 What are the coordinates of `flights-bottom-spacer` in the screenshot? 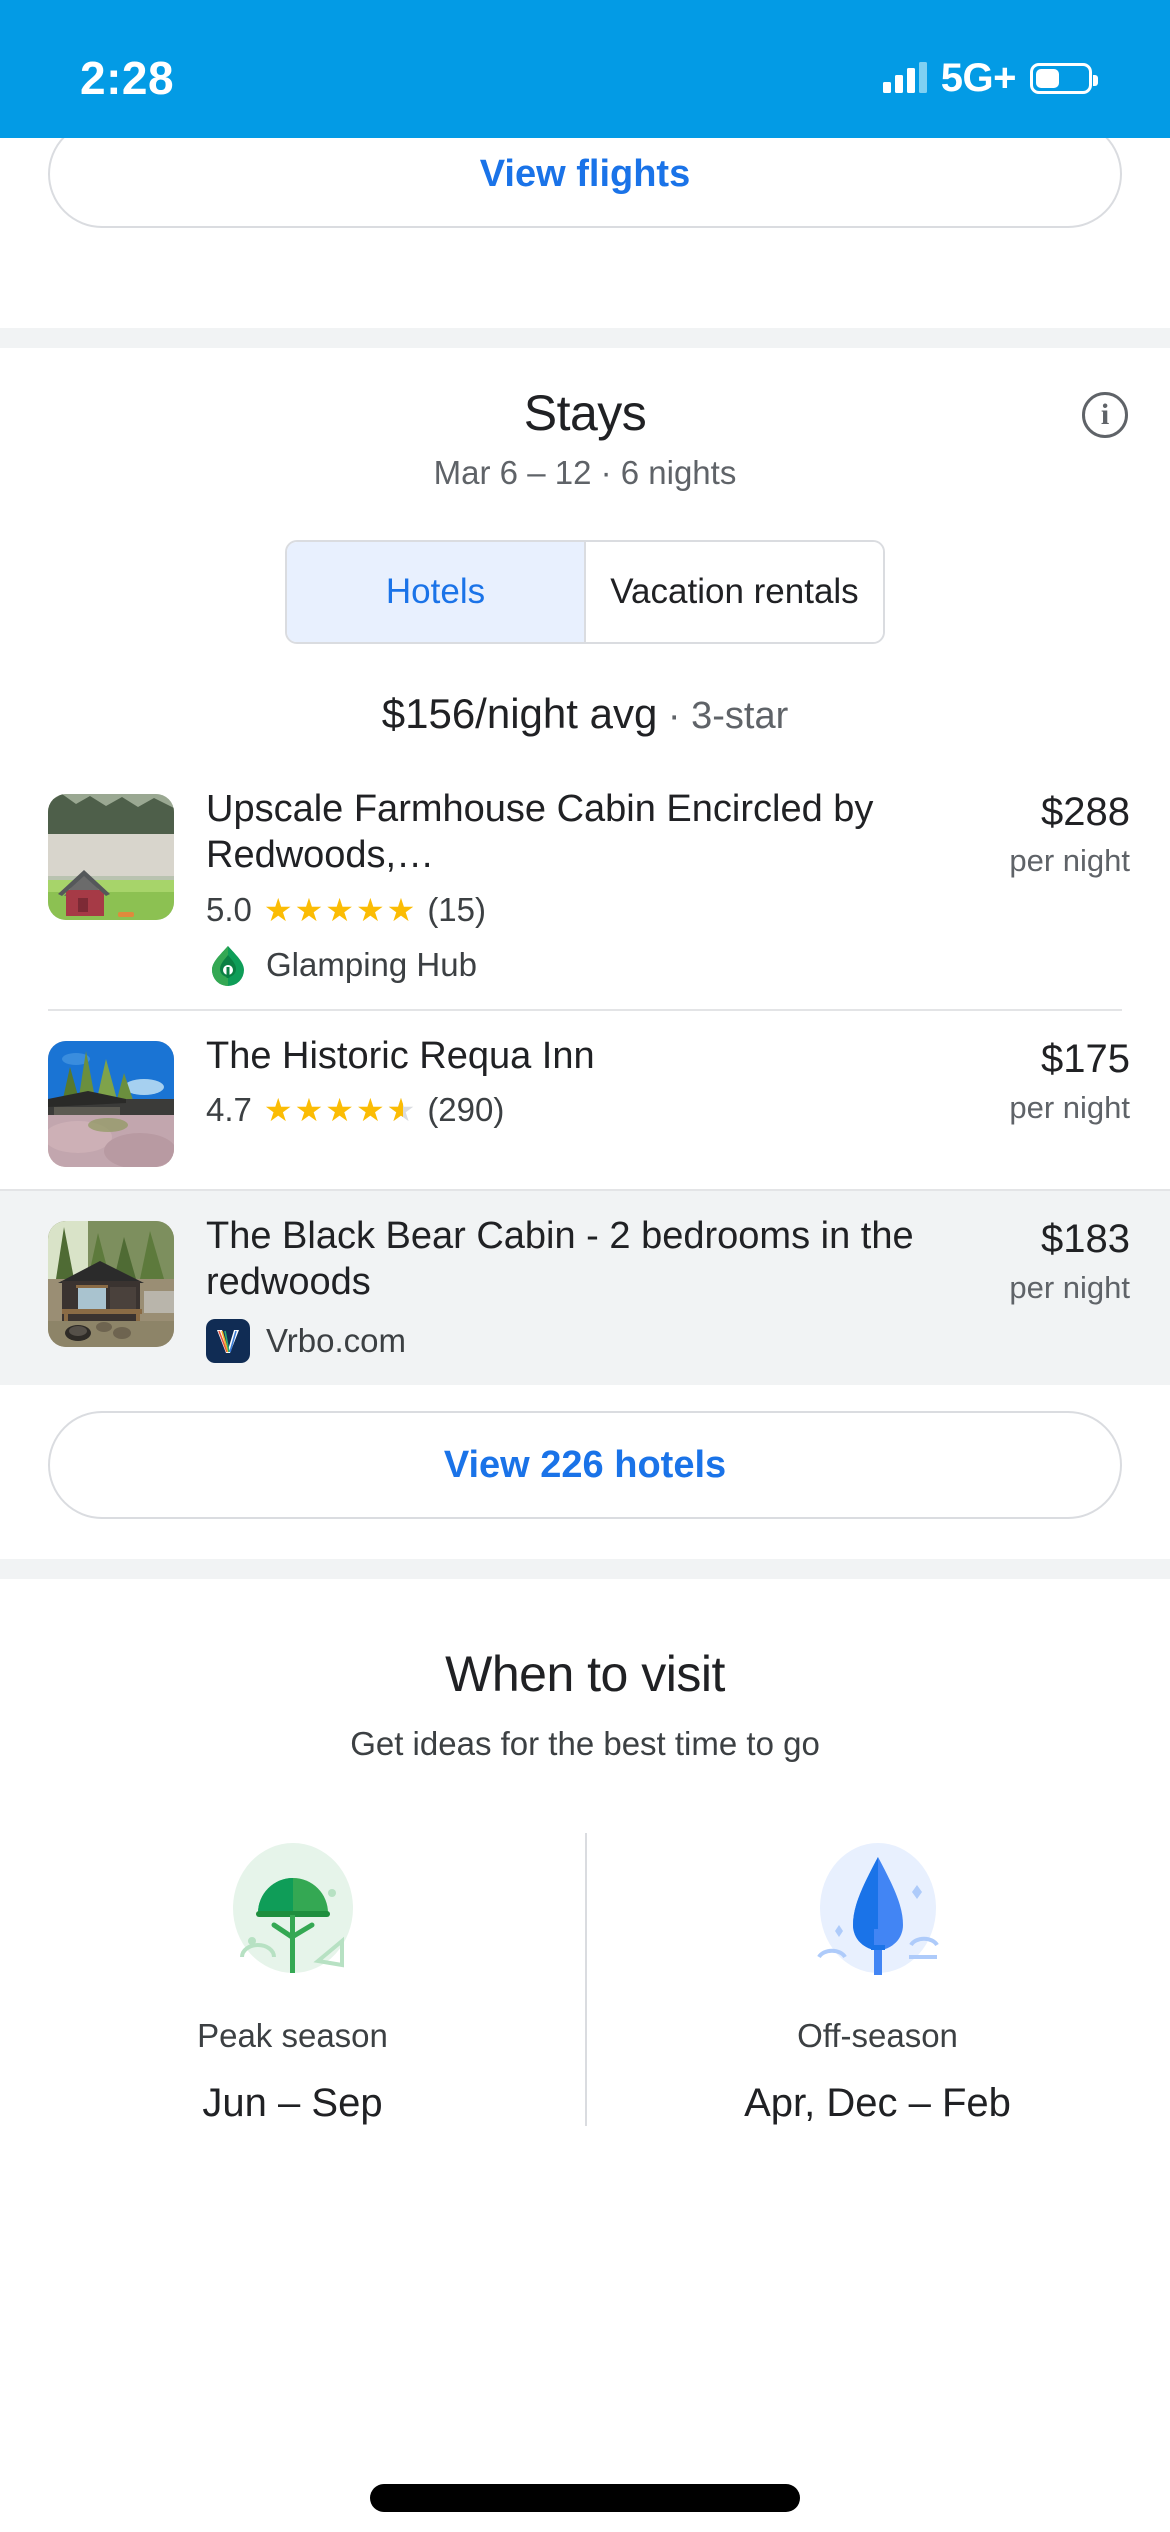 It's located at (585, 297).